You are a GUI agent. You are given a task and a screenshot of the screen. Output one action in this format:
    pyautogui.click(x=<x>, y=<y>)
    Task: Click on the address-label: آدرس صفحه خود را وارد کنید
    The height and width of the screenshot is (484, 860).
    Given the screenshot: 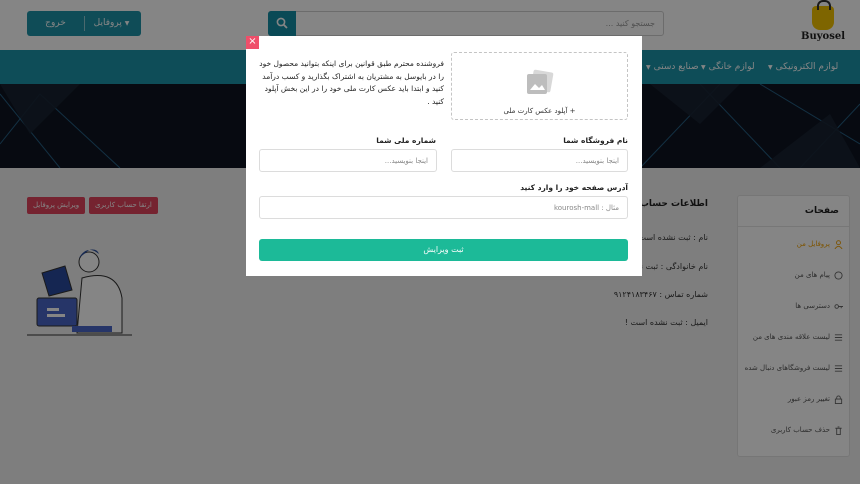 What is the action you would take?
    pyautogui.click(x=574, y=187)
    